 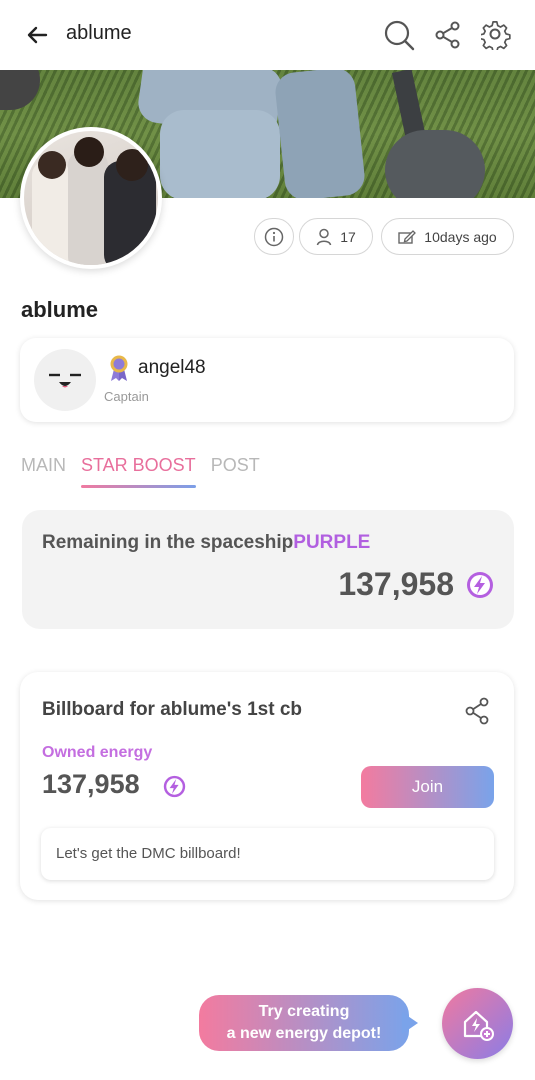 I want to click on remaining-label: Remaining in the spaceshipPURPLE, so click(x=206, y=543).